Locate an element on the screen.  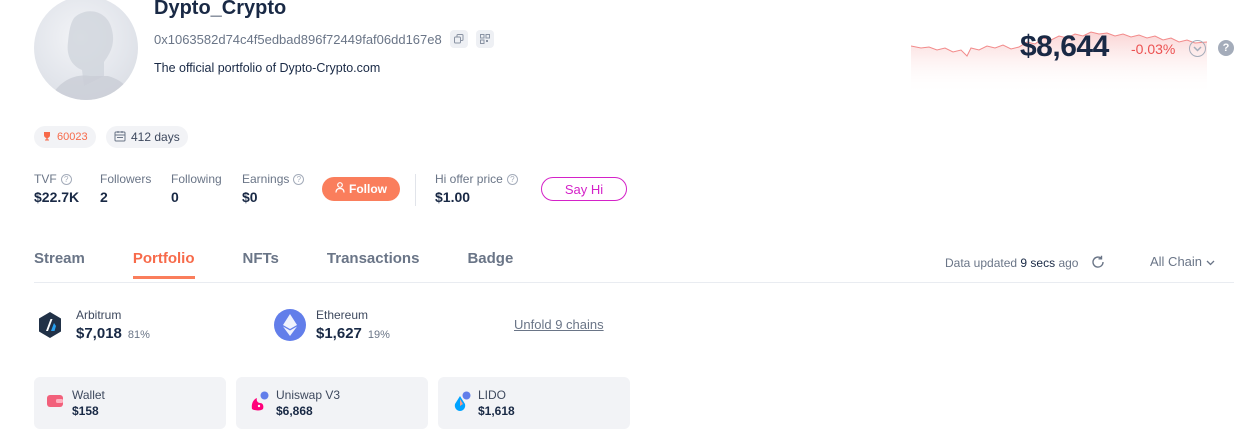
data-updated-text: Data updated 9 secs ago is located at coordinates (1011, 263).